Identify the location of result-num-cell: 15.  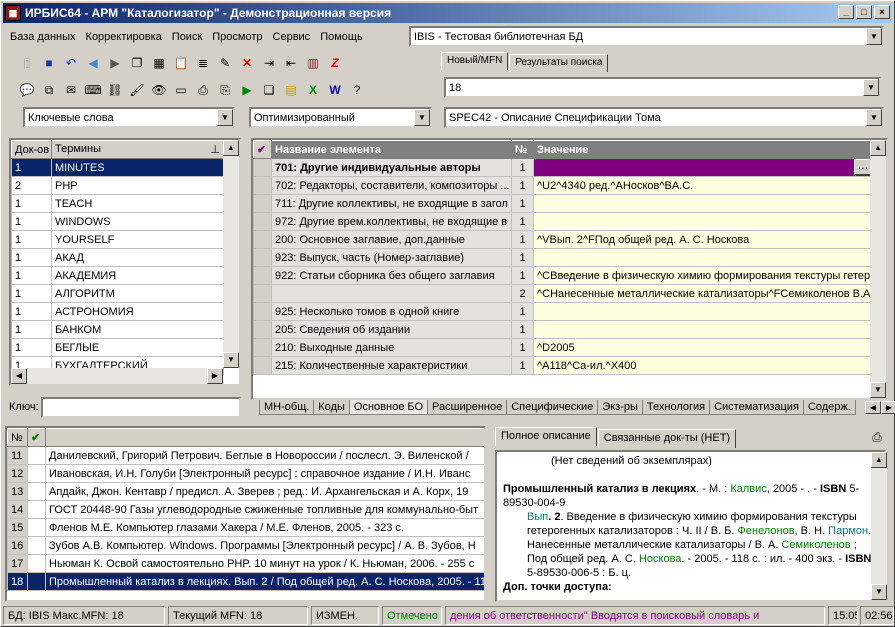
(17, 527).